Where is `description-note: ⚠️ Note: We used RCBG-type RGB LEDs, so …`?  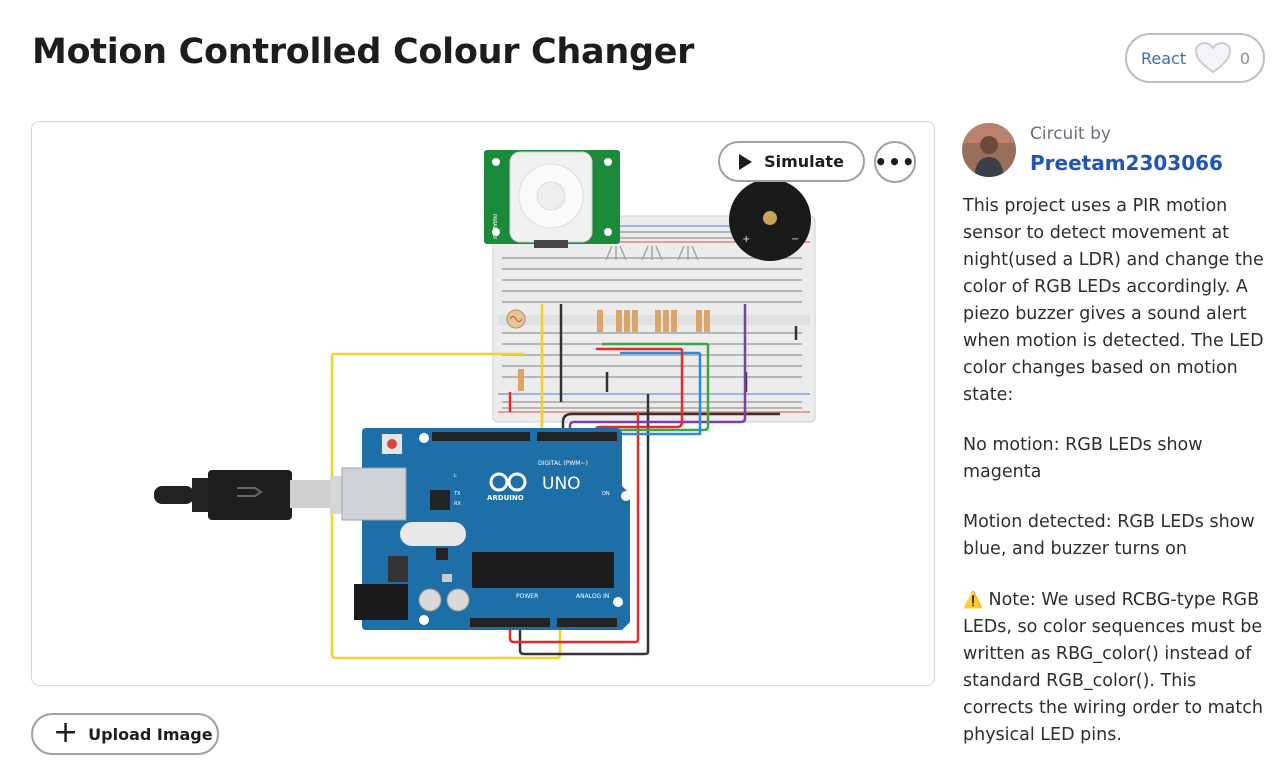 description-note: ⚠️ Note: We used RCBG-type RGB LEDs, so … is located at coordinates (1115, 667).